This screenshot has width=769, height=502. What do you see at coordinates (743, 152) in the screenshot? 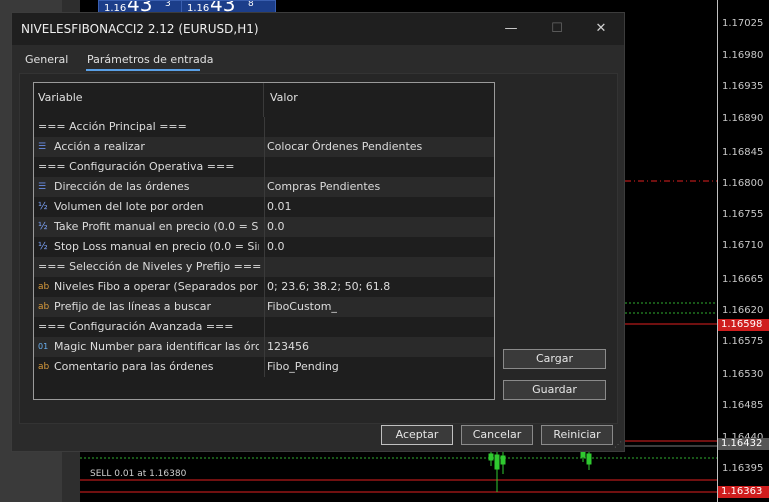
I see `price-tick: 1.16845` at bounding box center [743, 152].